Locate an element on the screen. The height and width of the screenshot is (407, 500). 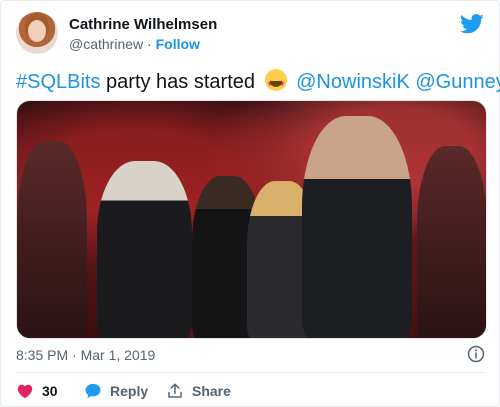
mention-link-2: @GunneyK is located at coordinates (457, 82).